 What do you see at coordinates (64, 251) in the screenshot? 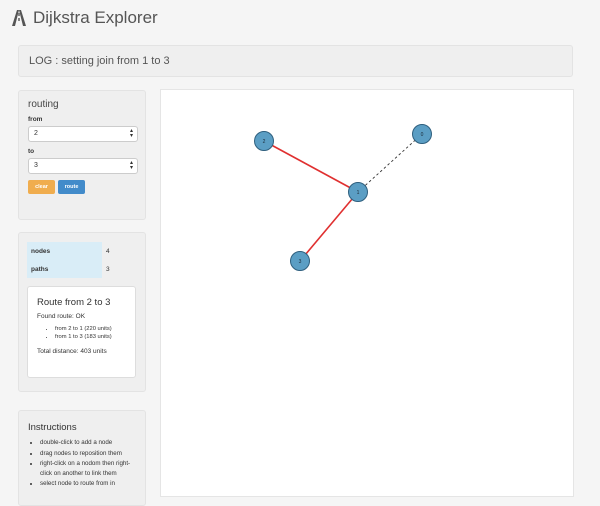
I see `nodes-label: nodes` at bounding box center [64, 251].